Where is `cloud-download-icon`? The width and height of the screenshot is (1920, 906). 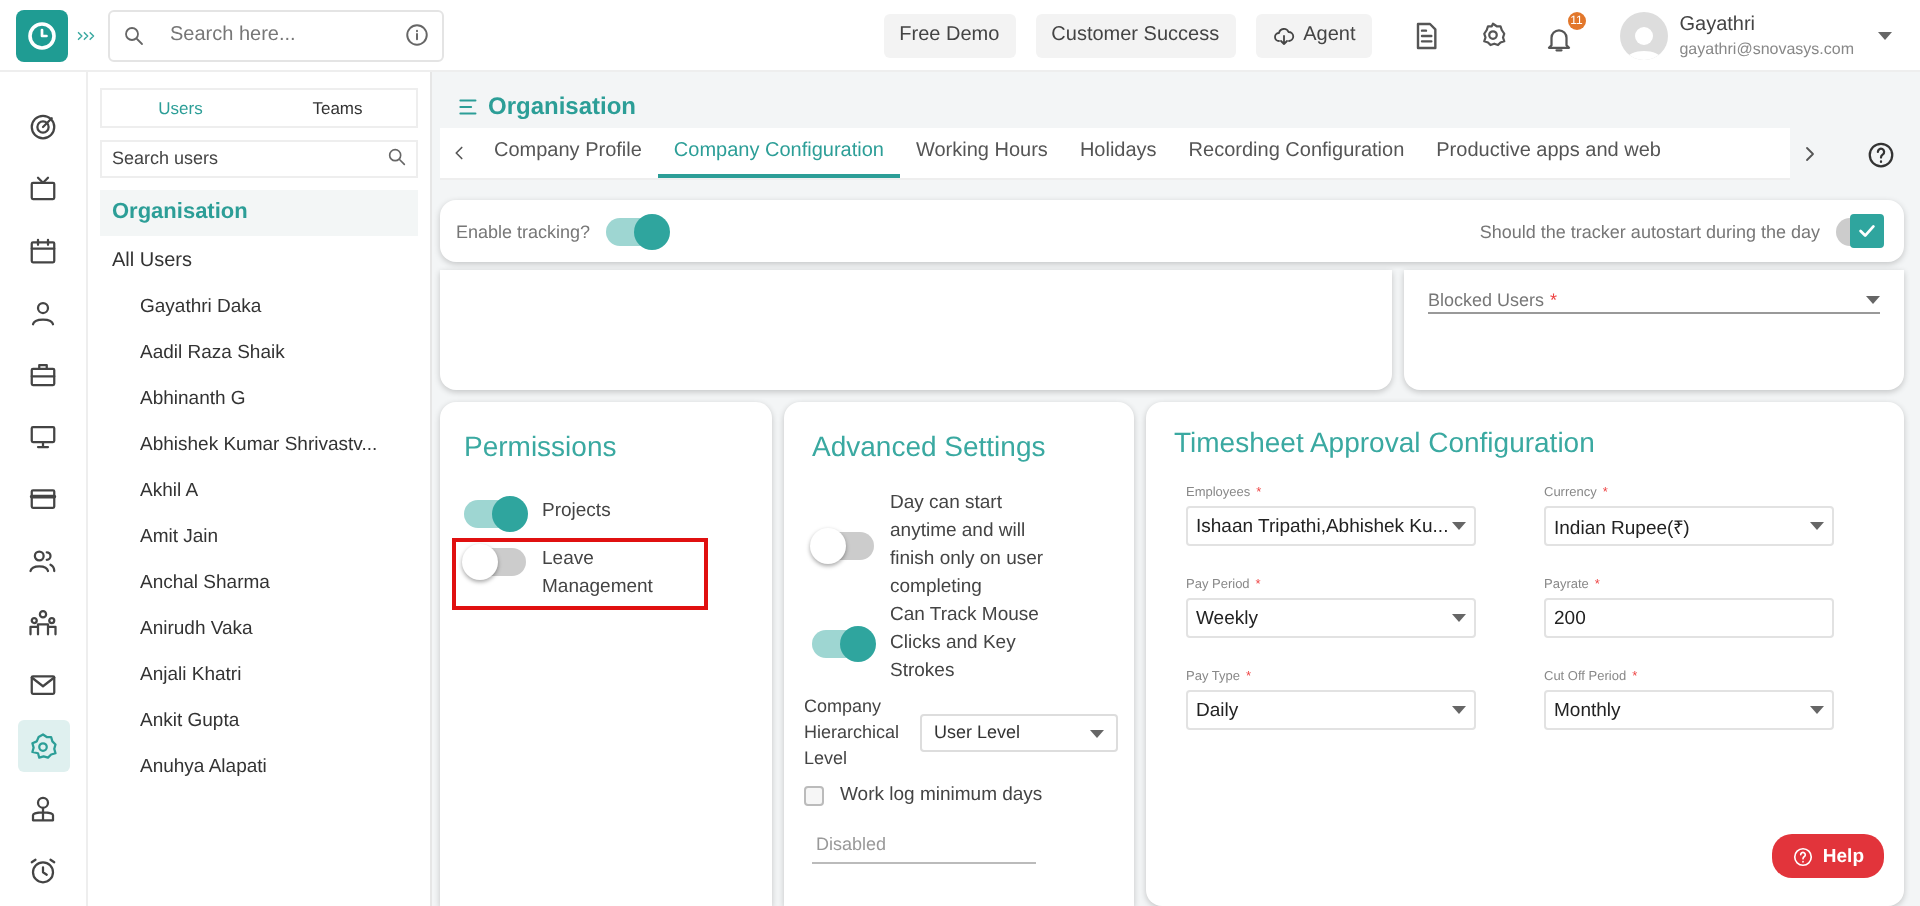 cloud-download-icon is located at coordinates (1283, 35).